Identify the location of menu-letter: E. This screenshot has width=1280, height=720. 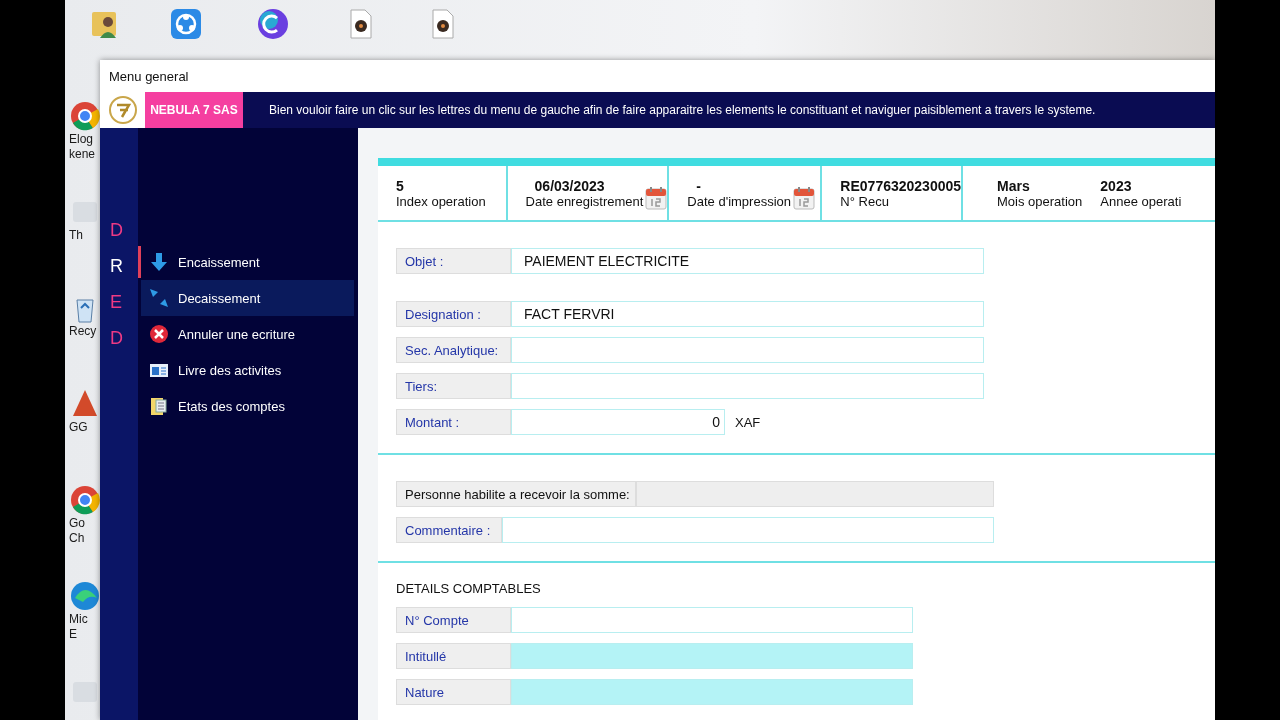
(119, 302).